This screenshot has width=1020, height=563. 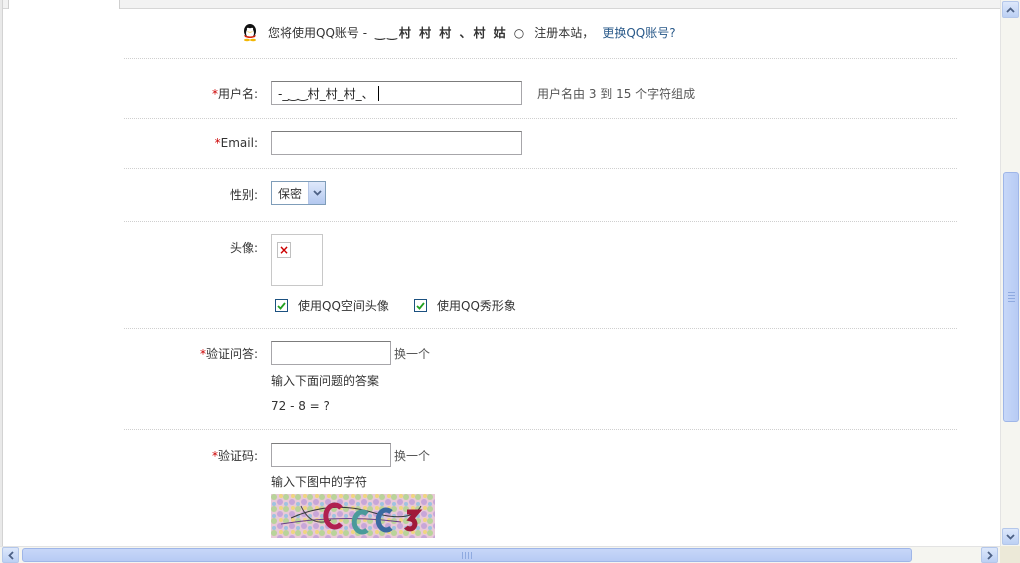 I want to click on use-qqshow-option: 使用QQ秀形象, so click(x=465, y=305).